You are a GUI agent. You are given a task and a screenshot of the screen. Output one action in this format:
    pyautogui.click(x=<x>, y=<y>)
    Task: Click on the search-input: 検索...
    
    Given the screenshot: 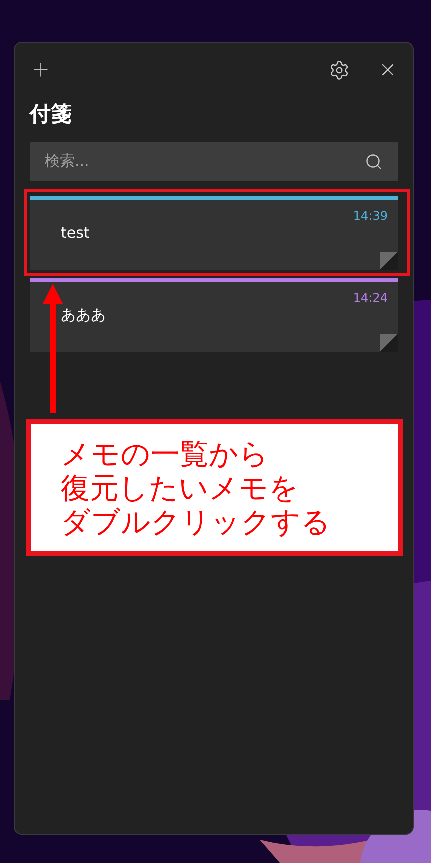 What is the action you would take?
    pyautogui.click(x=205, y=161)
    